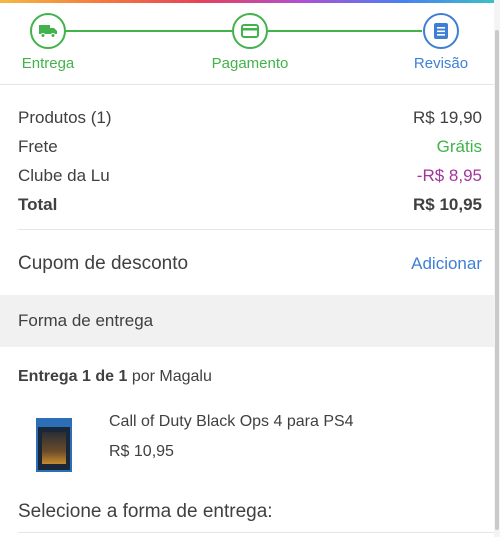  What do you see at coordinates (141, 451) in the screenshot?
I see `product-price: R$ 10,95` at bounding box center [141, 451].